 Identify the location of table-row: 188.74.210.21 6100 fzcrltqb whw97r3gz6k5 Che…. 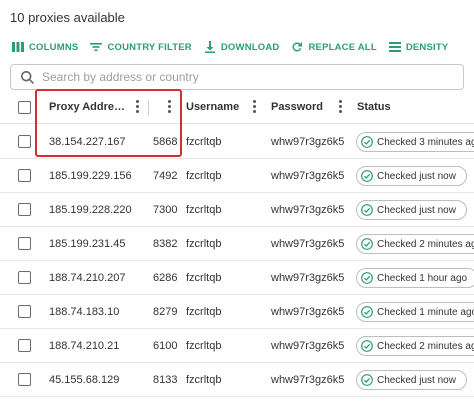
(237, 346).